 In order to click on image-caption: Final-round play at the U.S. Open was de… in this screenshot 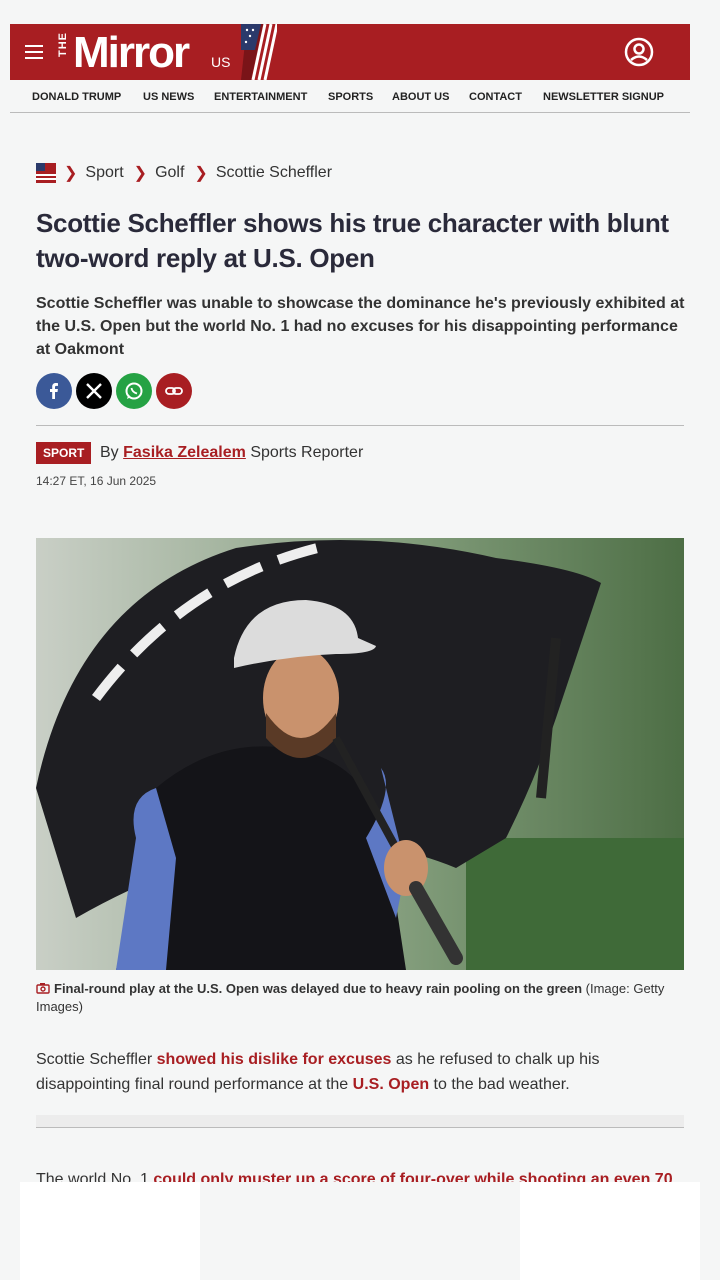, I will do `click(361, 998)`.